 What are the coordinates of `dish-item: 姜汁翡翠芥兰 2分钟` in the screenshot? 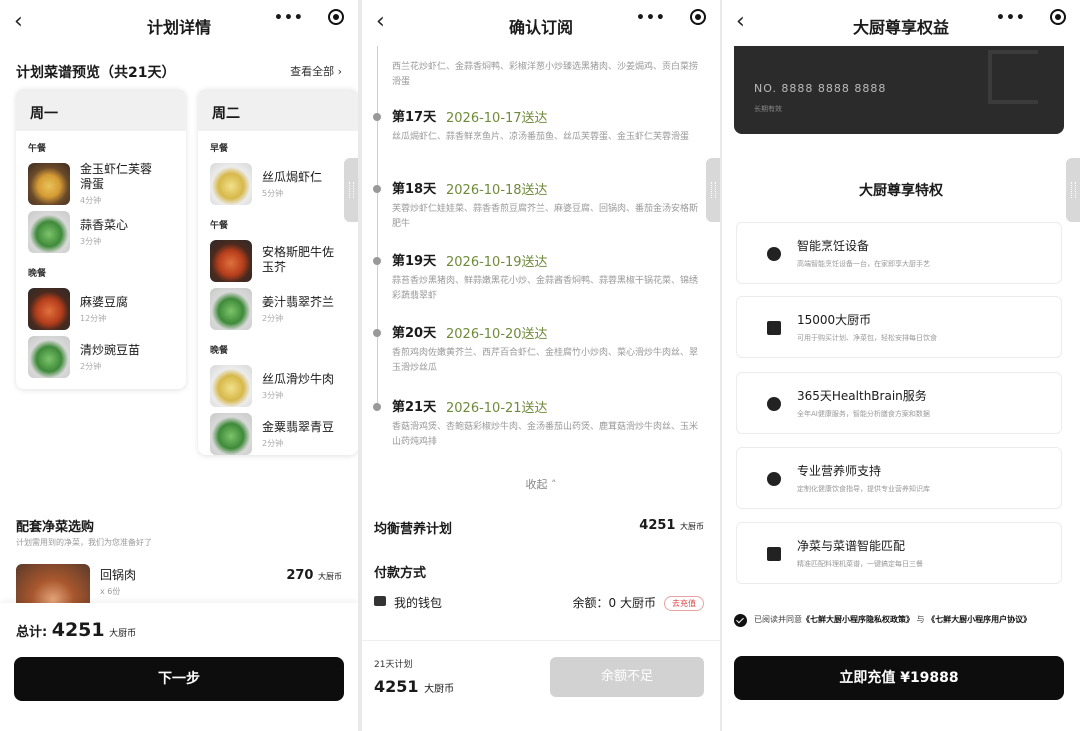 It's located at (278, 309).